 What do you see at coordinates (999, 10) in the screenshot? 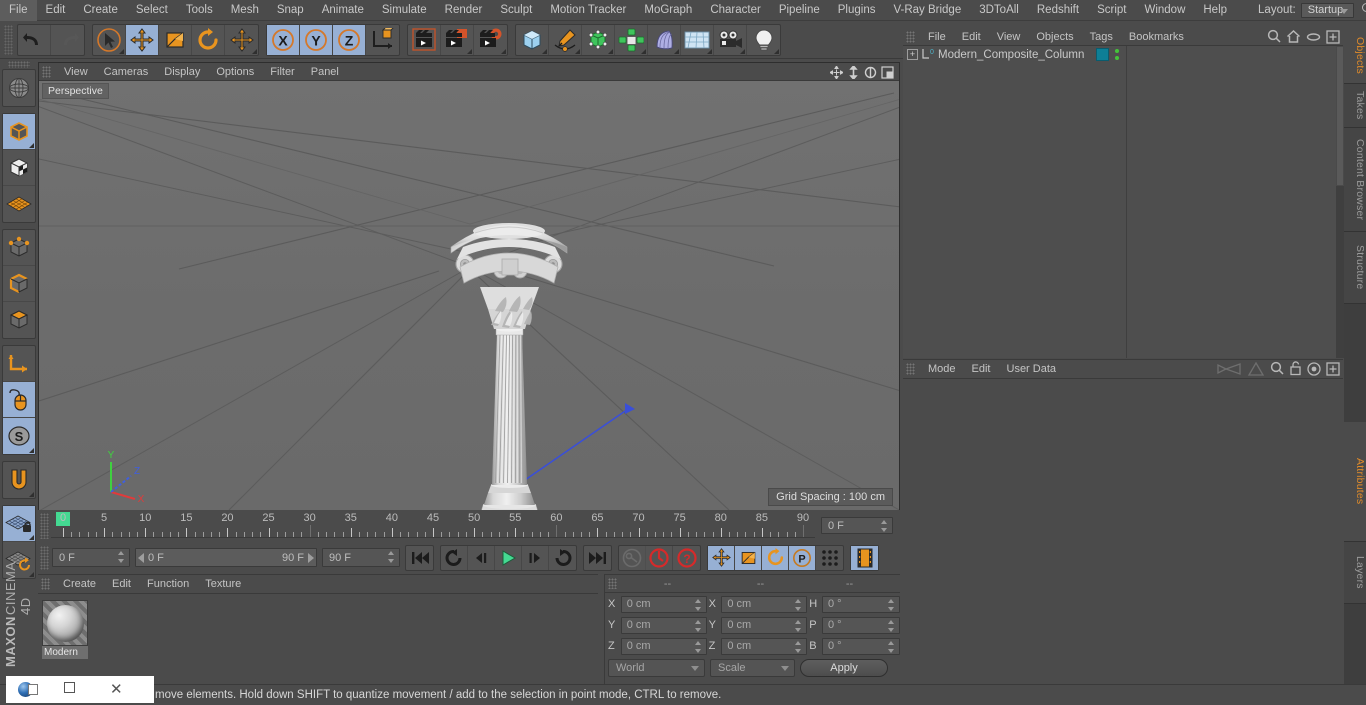
I see `menu-item-3dtoall: 3DToAll` at bounding box center [999, 10].